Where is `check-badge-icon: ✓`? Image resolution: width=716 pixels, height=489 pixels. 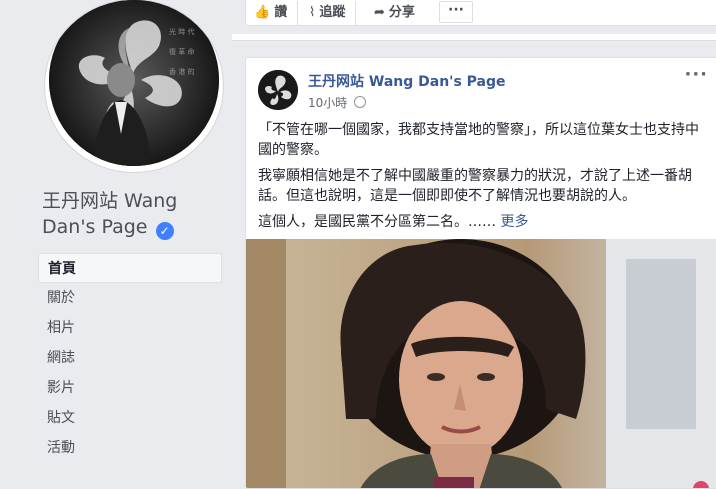
check-badge-icon: ✓ is located at coordinates (164, 231).